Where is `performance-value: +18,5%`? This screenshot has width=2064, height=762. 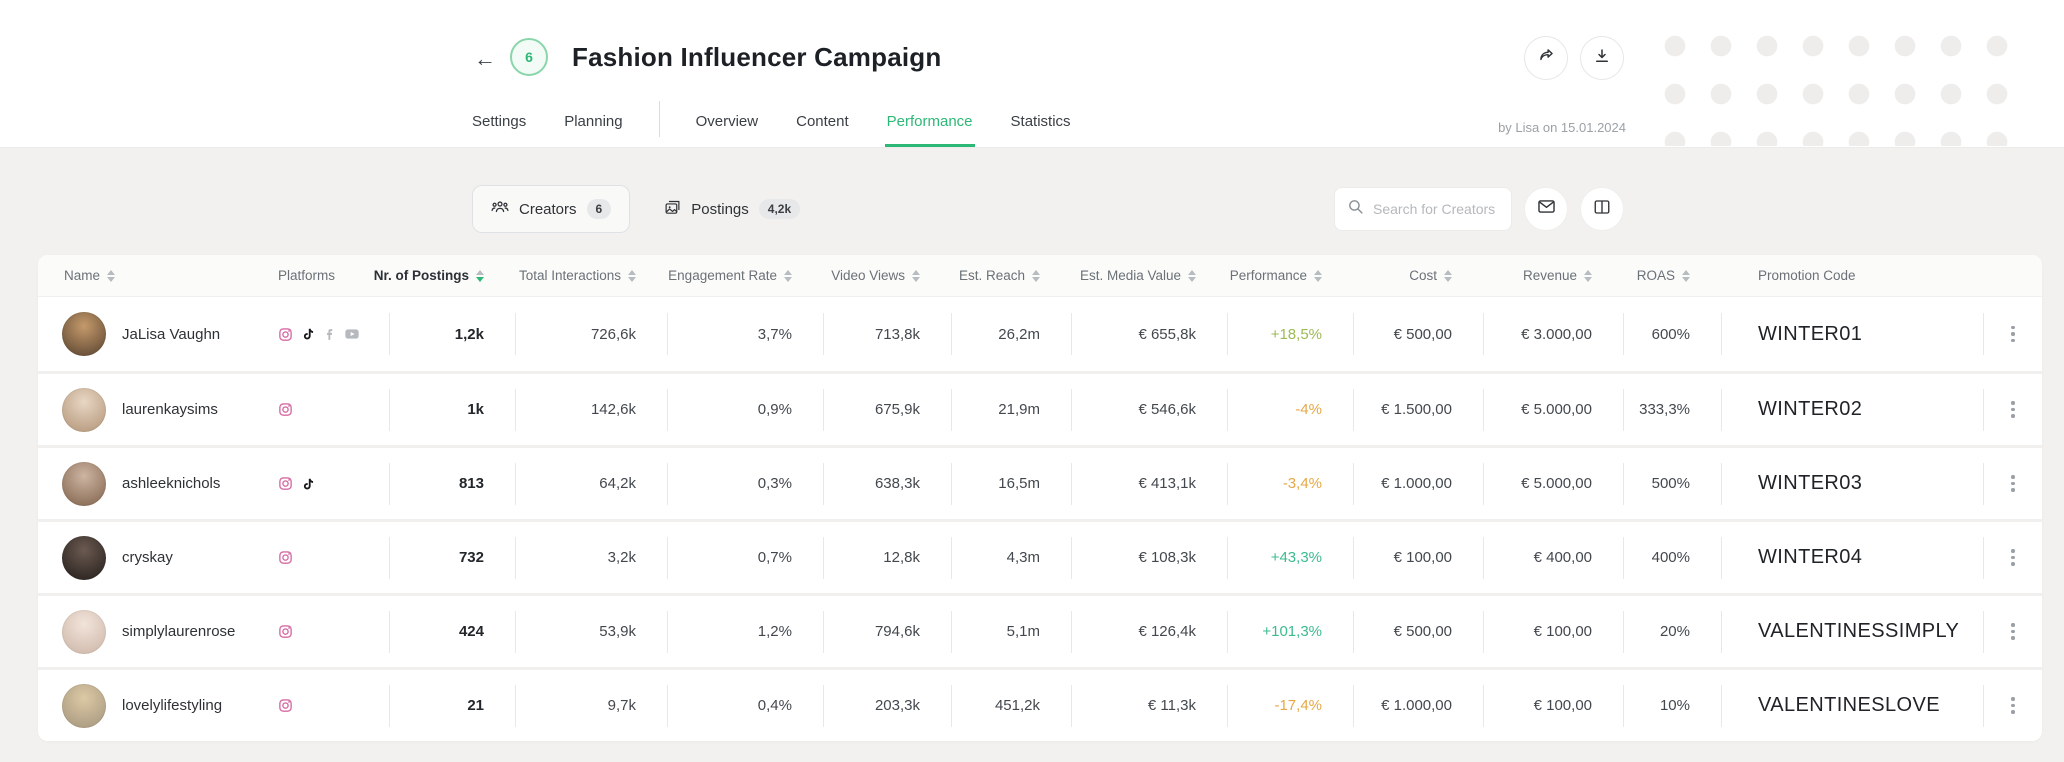
performance-value: +18,5% is located at coordinates (1296, 334).